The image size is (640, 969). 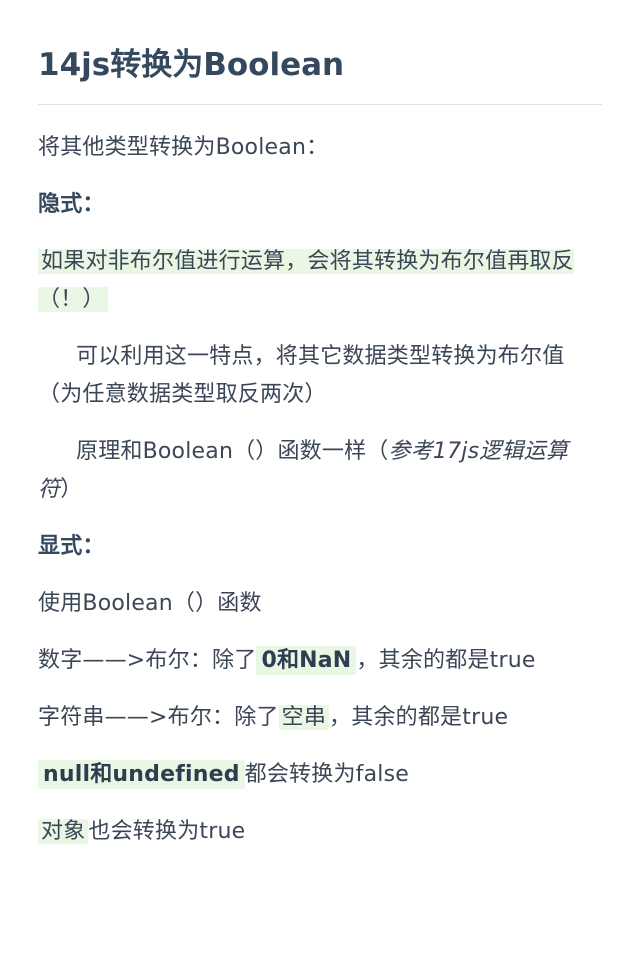 What do you see at coordinates (71, 204) in the screenshot?
I see `implicit-heading: 隐式：` at bounding box center [71, 204].